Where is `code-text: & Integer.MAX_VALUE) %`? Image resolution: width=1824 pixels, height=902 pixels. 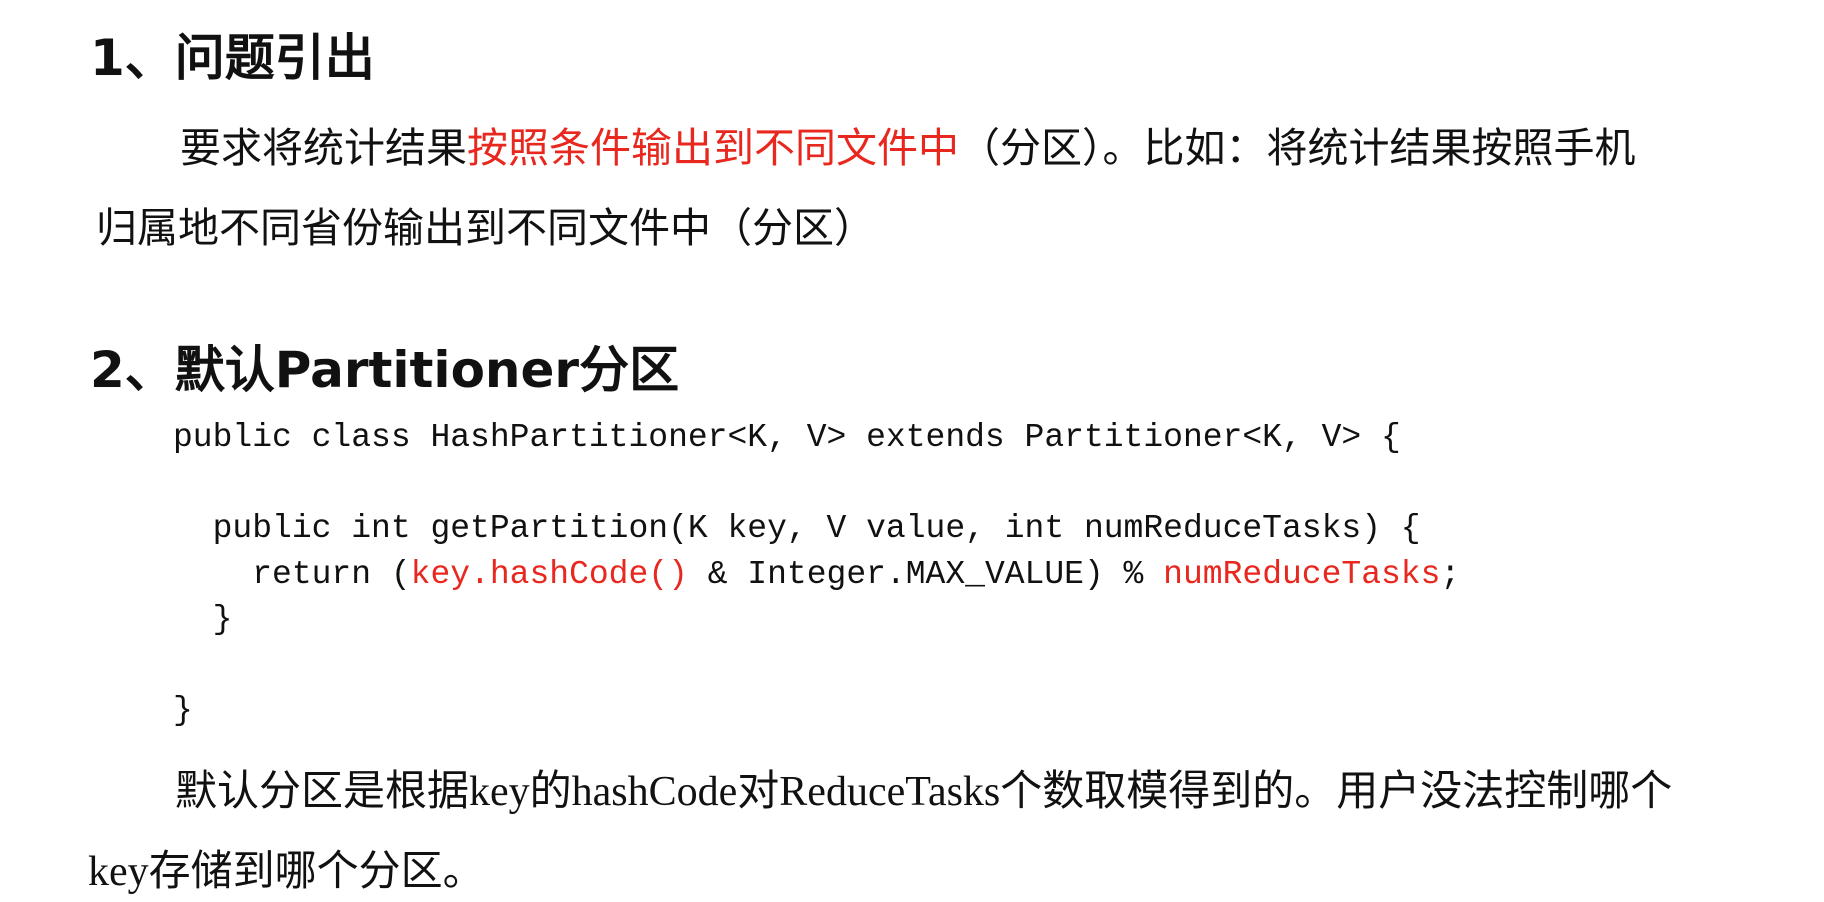
code-text: & Integer.MAX_VALUE) % is located at coordinates (925, 574).